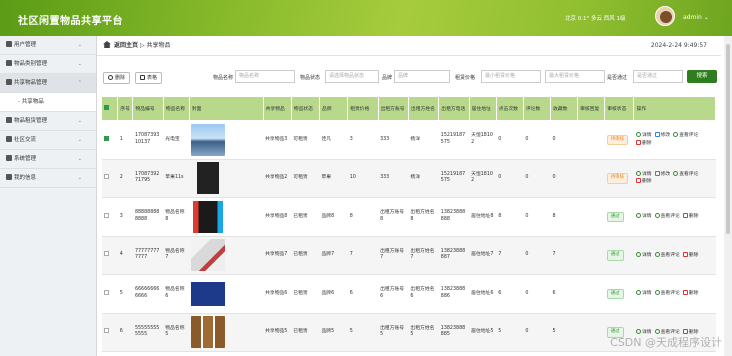 This screenshot has height=356, width=732. What do you see at coordinates (352, 76) in the screenshot?
I see `status-select: 请选择物品状态` at bounding box center [352, 76].